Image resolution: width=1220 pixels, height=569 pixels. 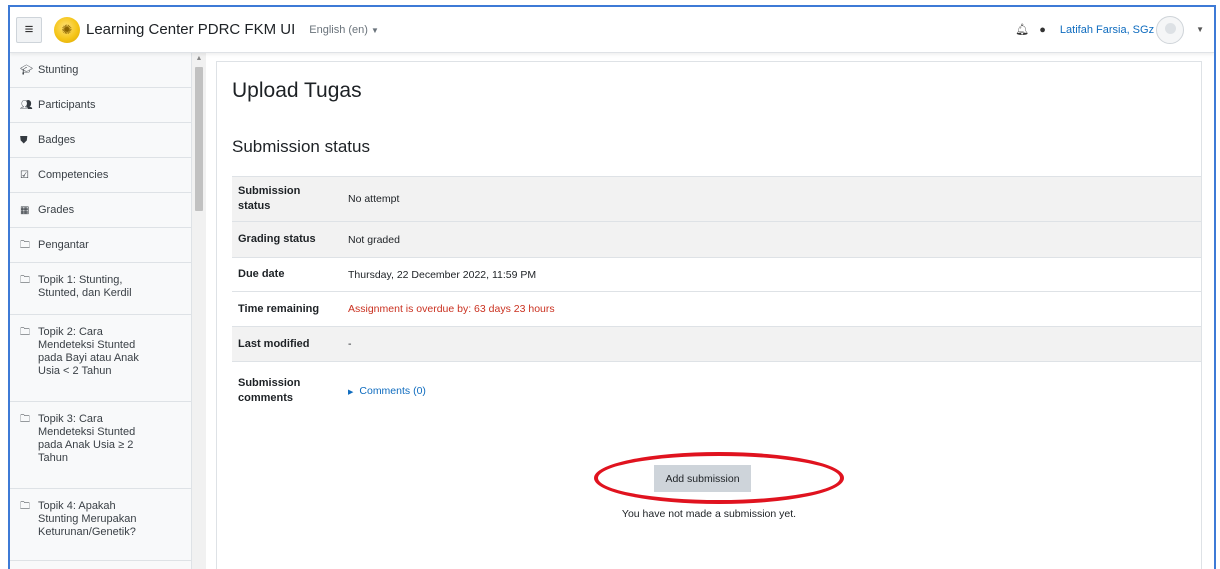 I want to click on chat-icon: ●, so click(x=1042, y=30).